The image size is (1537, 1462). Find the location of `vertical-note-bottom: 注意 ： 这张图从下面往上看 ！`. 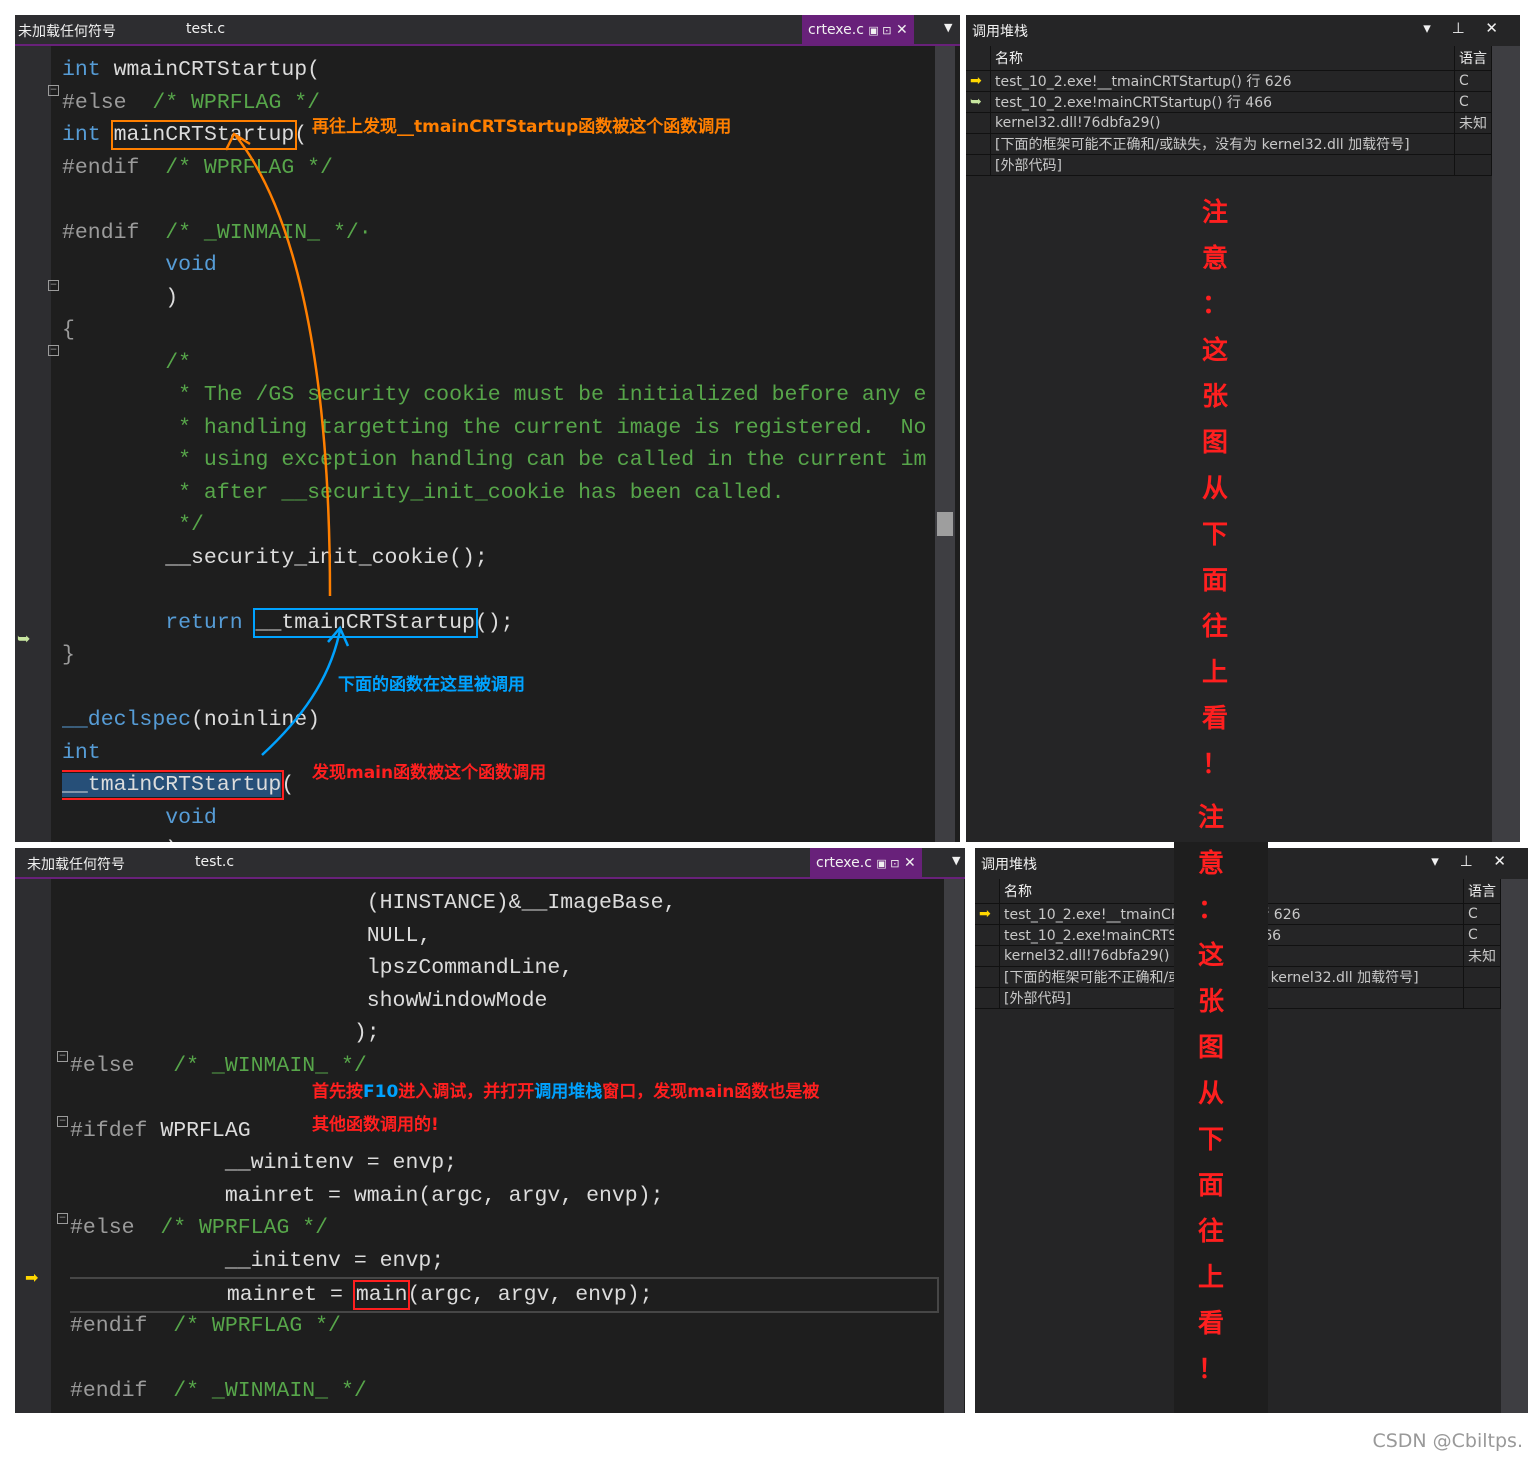

vertical-note-bottom: 注意 ： 这张图从下面往上看 ！ is located at coordinates (1211, 1094).